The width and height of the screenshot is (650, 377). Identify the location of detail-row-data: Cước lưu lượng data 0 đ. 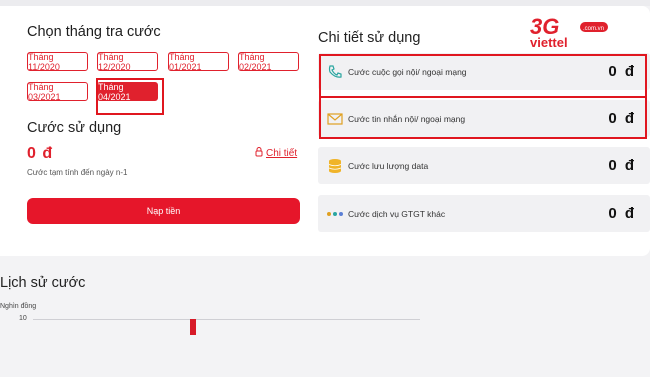
(484, 165).